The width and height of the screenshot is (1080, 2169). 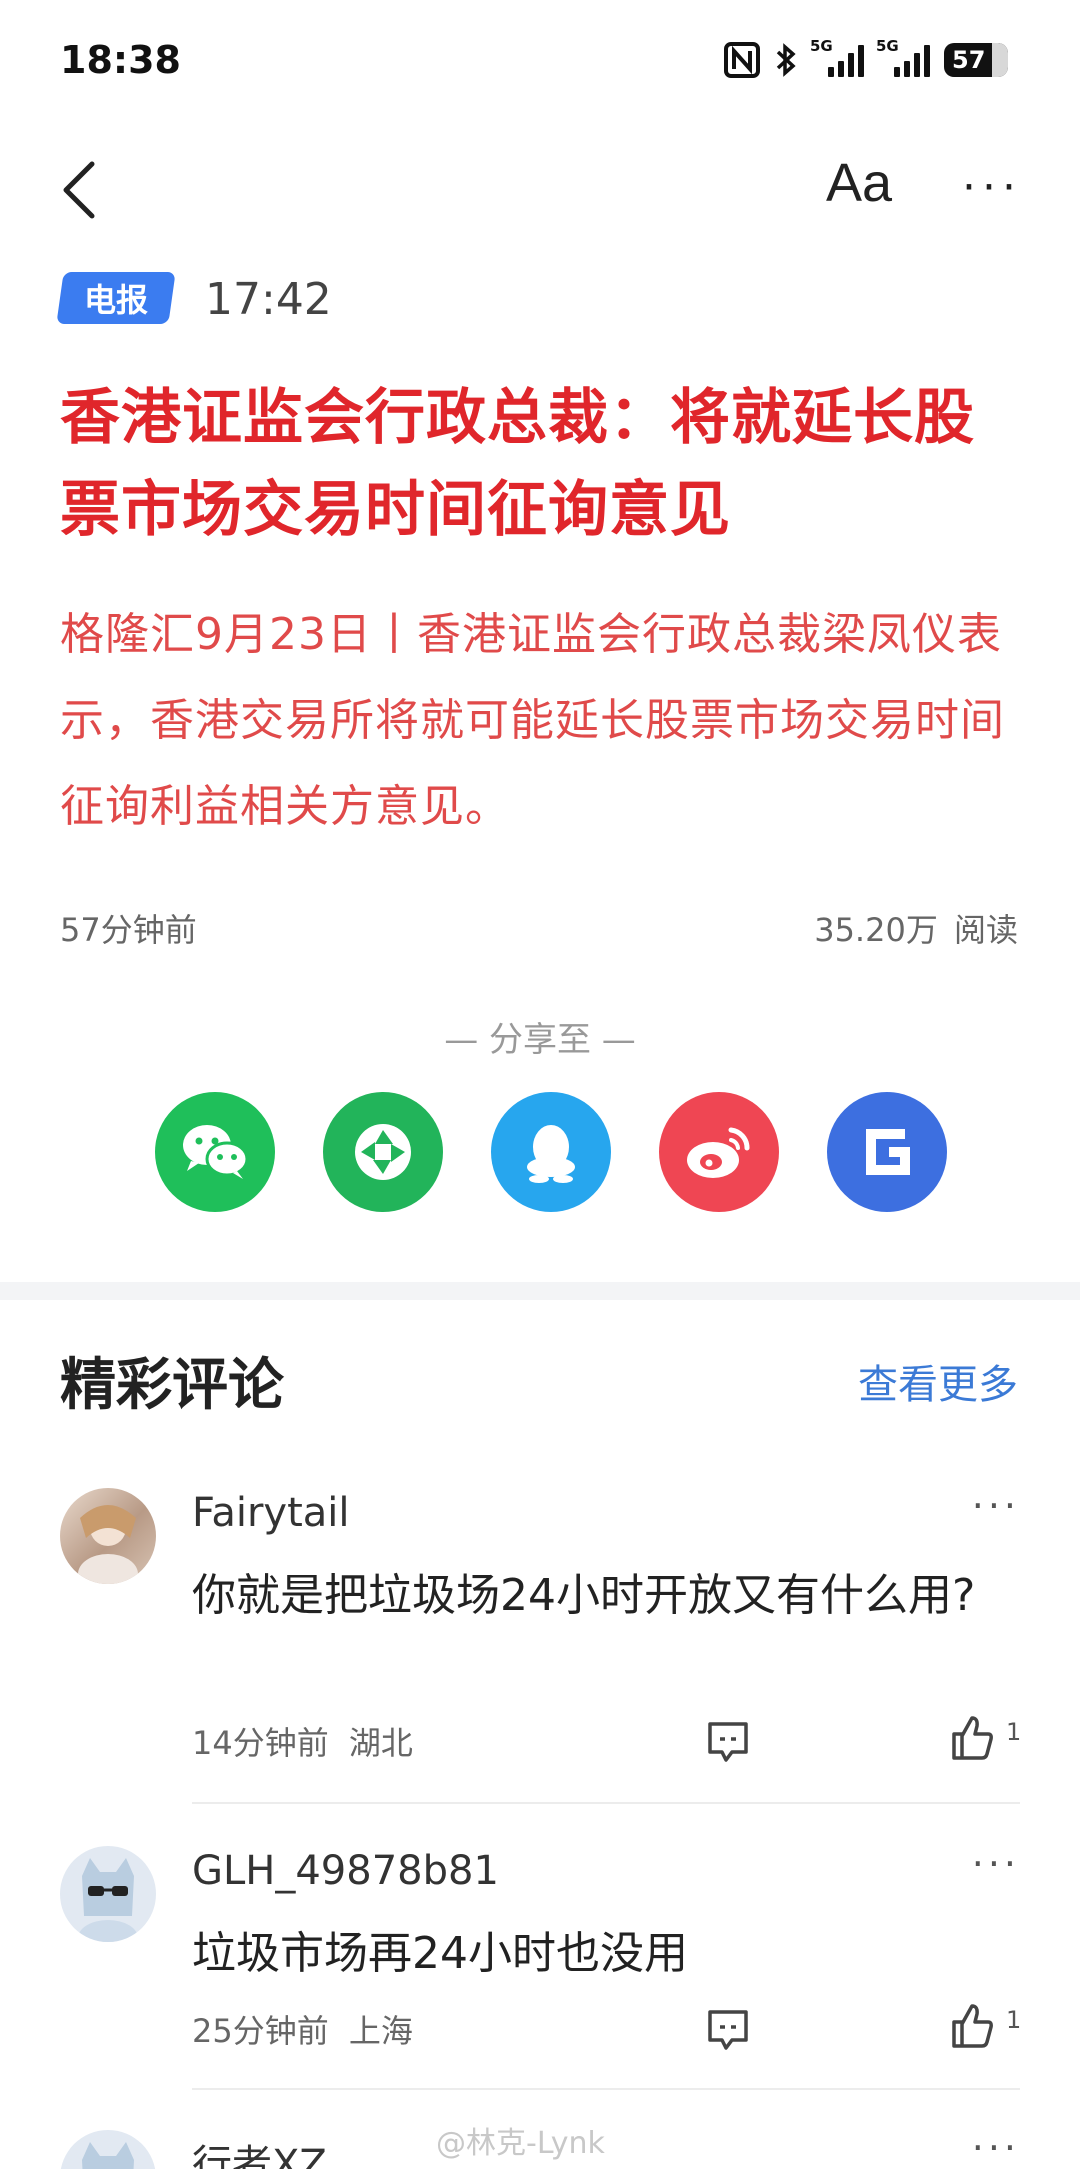 What do you see at coordinates (540, 1040) in the screenshot?
I see `share-label: — 分享至 —` at bounding box center [540, 1040].